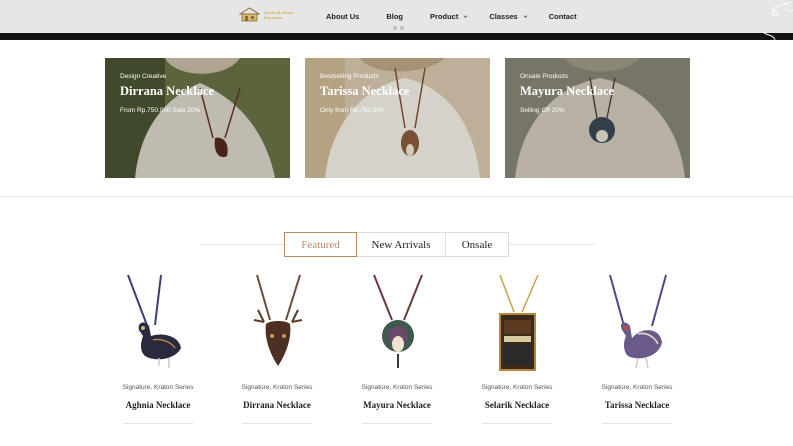  Describe the element at coordinates (396, 36) in the screenshot. I see `header-dark-strip` at that location.